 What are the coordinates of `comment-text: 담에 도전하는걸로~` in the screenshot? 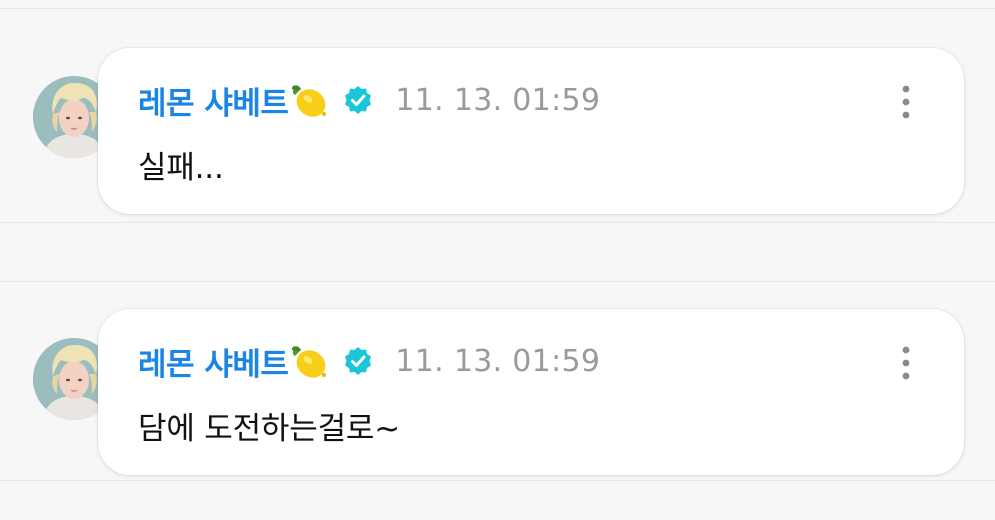 It's located at (269, 429).